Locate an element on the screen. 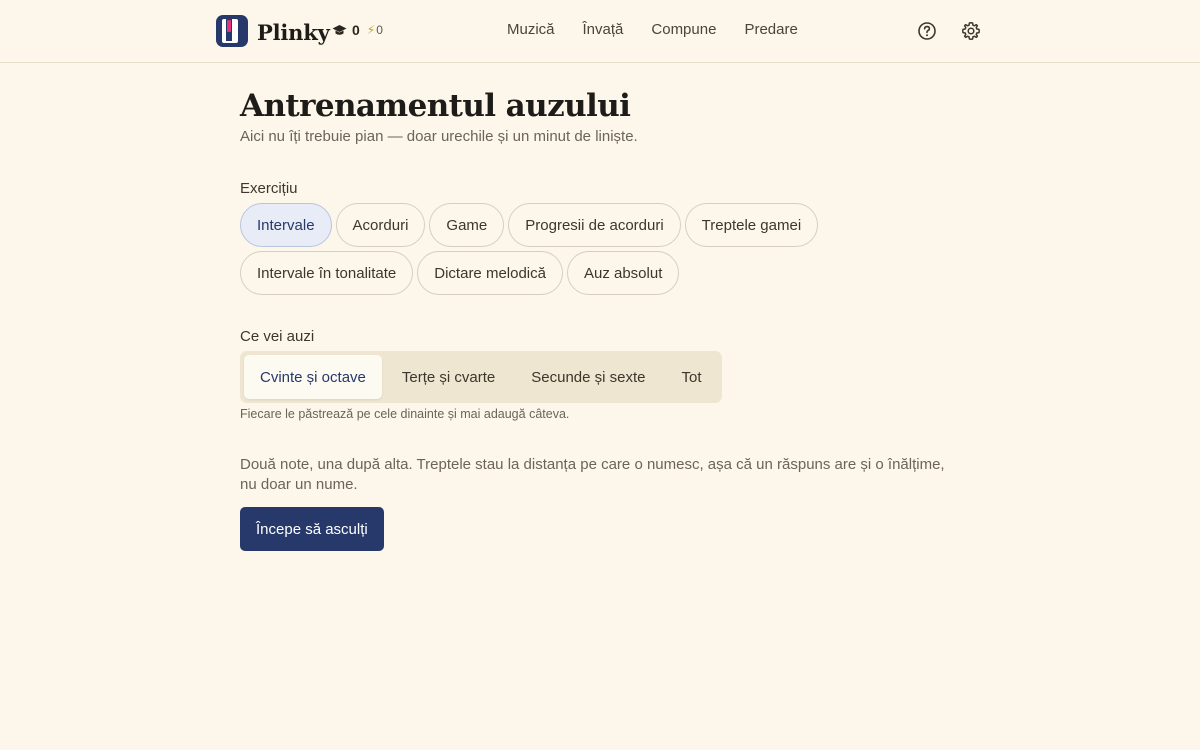 The height and width of the screenshot is (750, 1200). hear-option-terte: Terțe și cvarte is located at coordinates (448, 377).